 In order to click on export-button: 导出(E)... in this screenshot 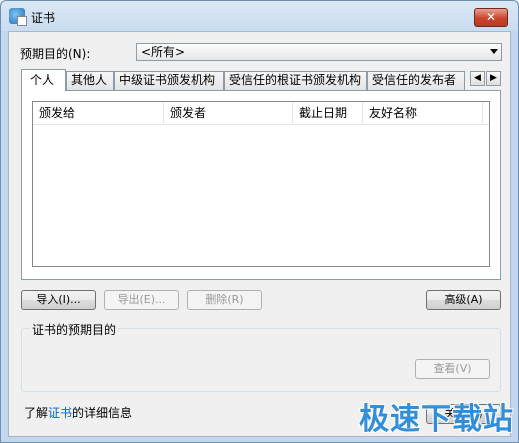, I will do `click(141, 300)`.